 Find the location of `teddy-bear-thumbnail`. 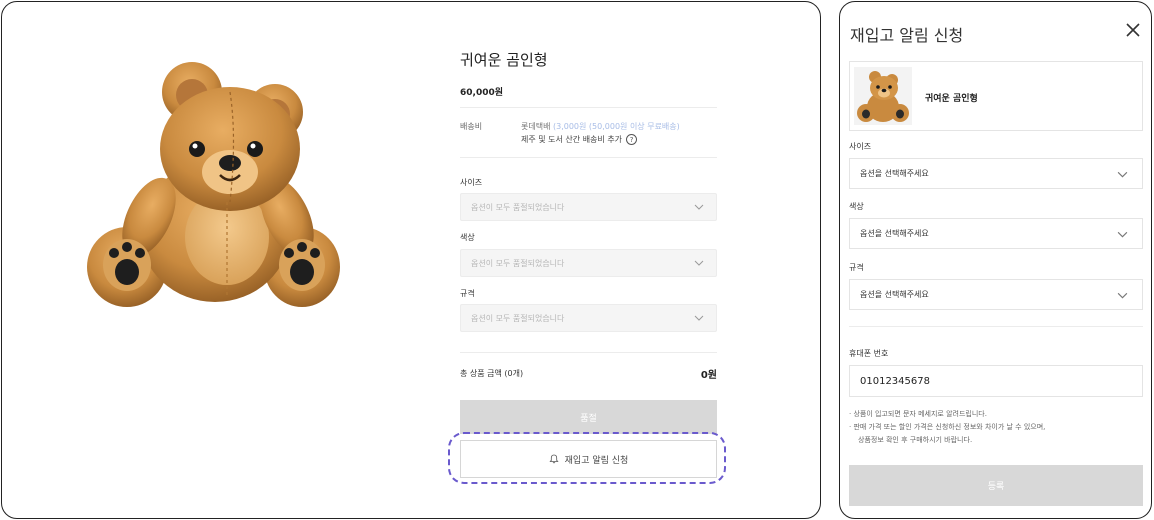

teddy-bear-thumbnail is located at coordinates (883, 96).